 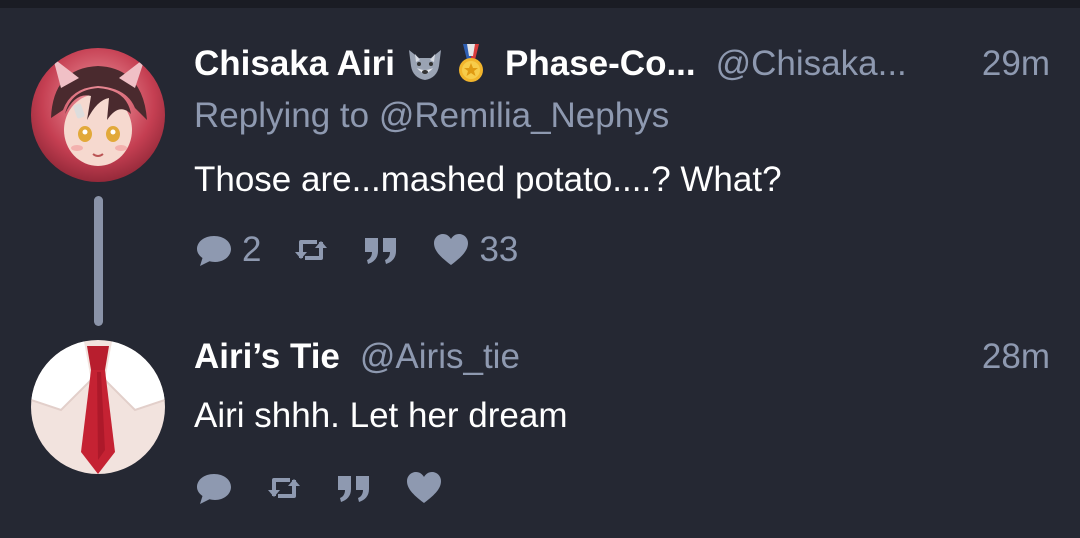 I want to click on wolf-emoji-icon, so click(x=425, y=64).